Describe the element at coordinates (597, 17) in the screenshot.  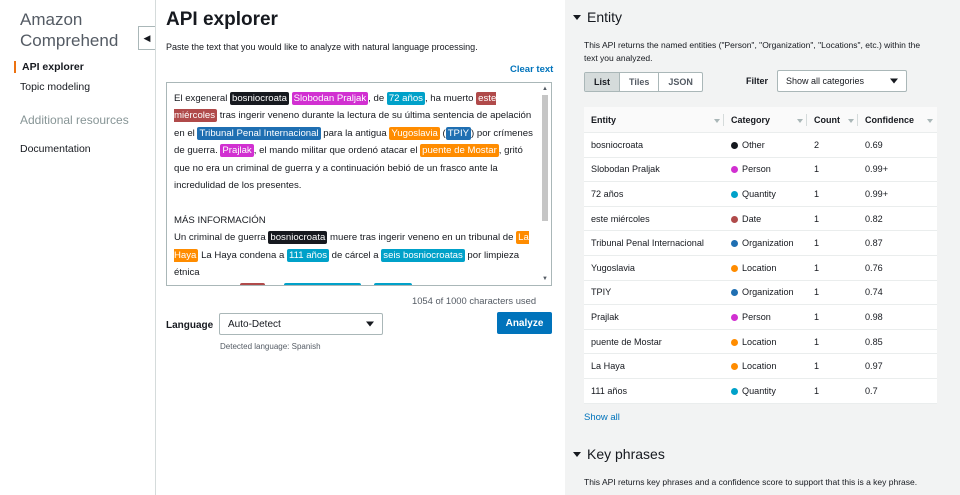
I see `entity-section-toggle: Entity` at that location.